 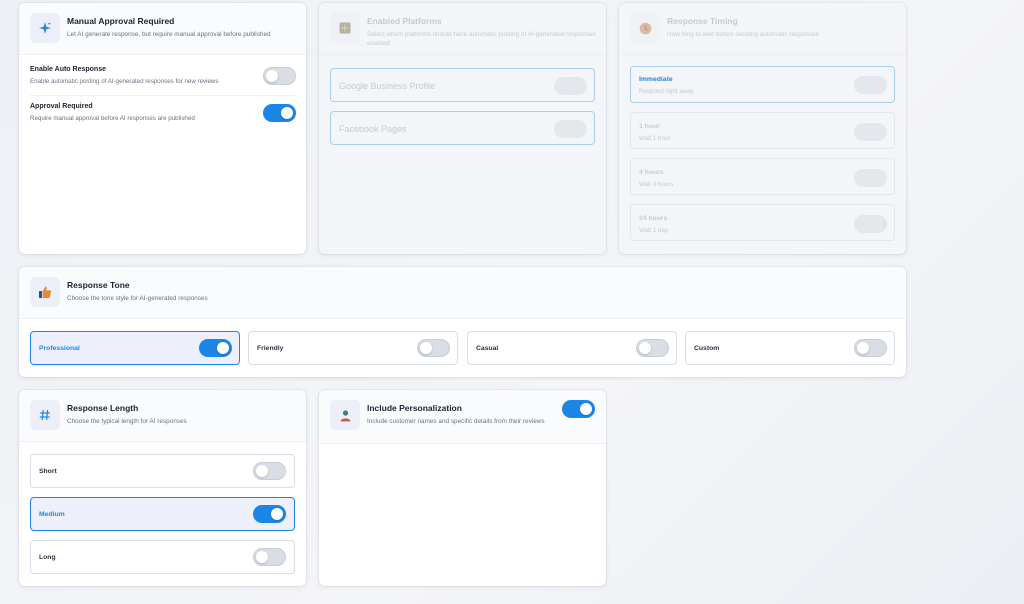 What do you see at coordinates (651, 172) in the screenshot?
I see `option-title: 4 hours` at bounding box center [651, 172].